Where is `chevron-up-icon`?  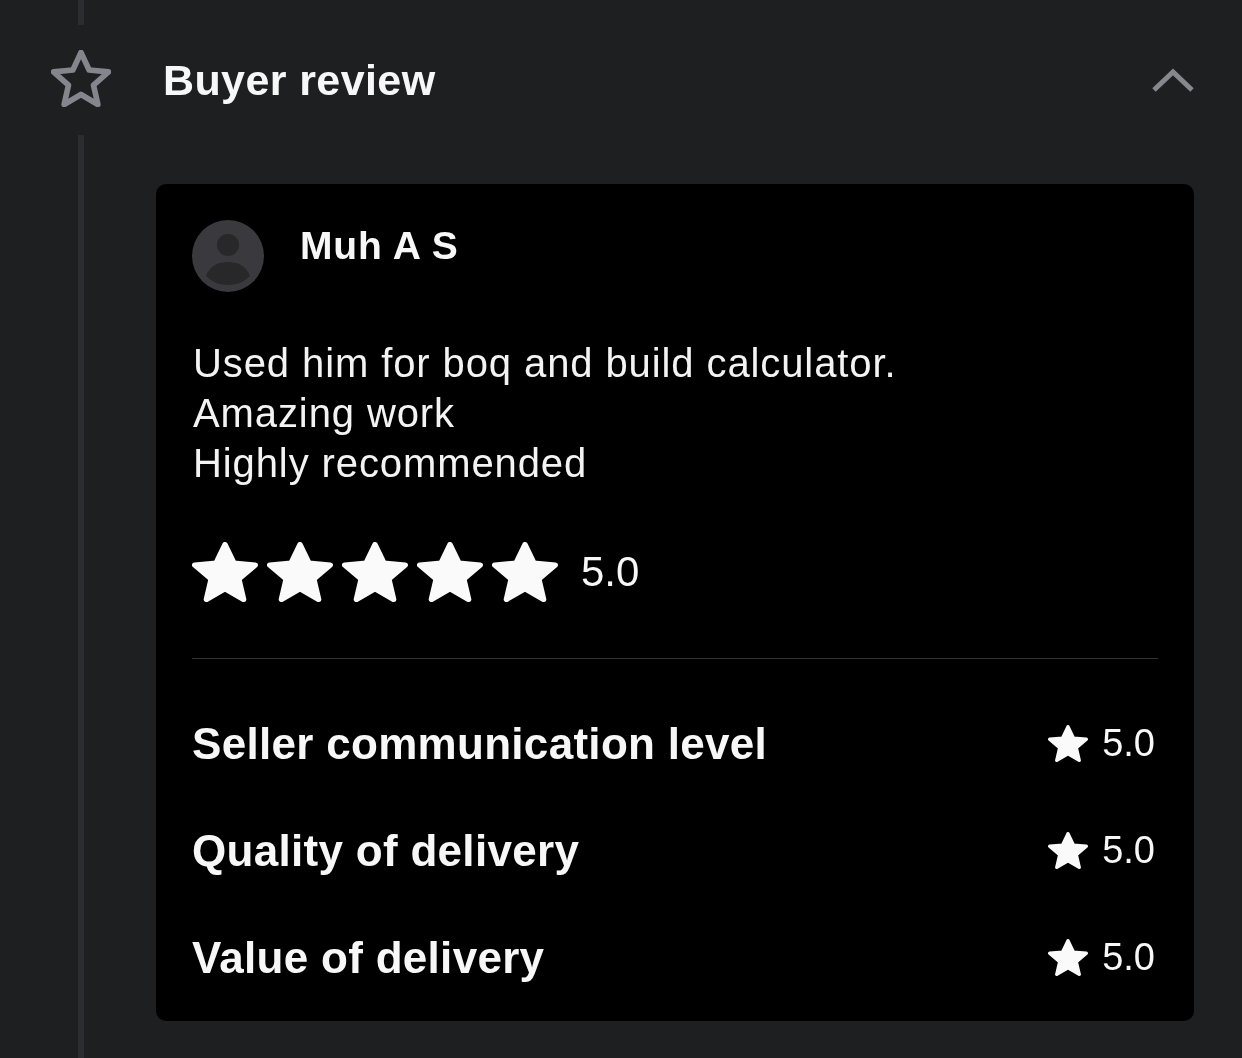
chevron-up-icon is located at coordinates (1173, 80).